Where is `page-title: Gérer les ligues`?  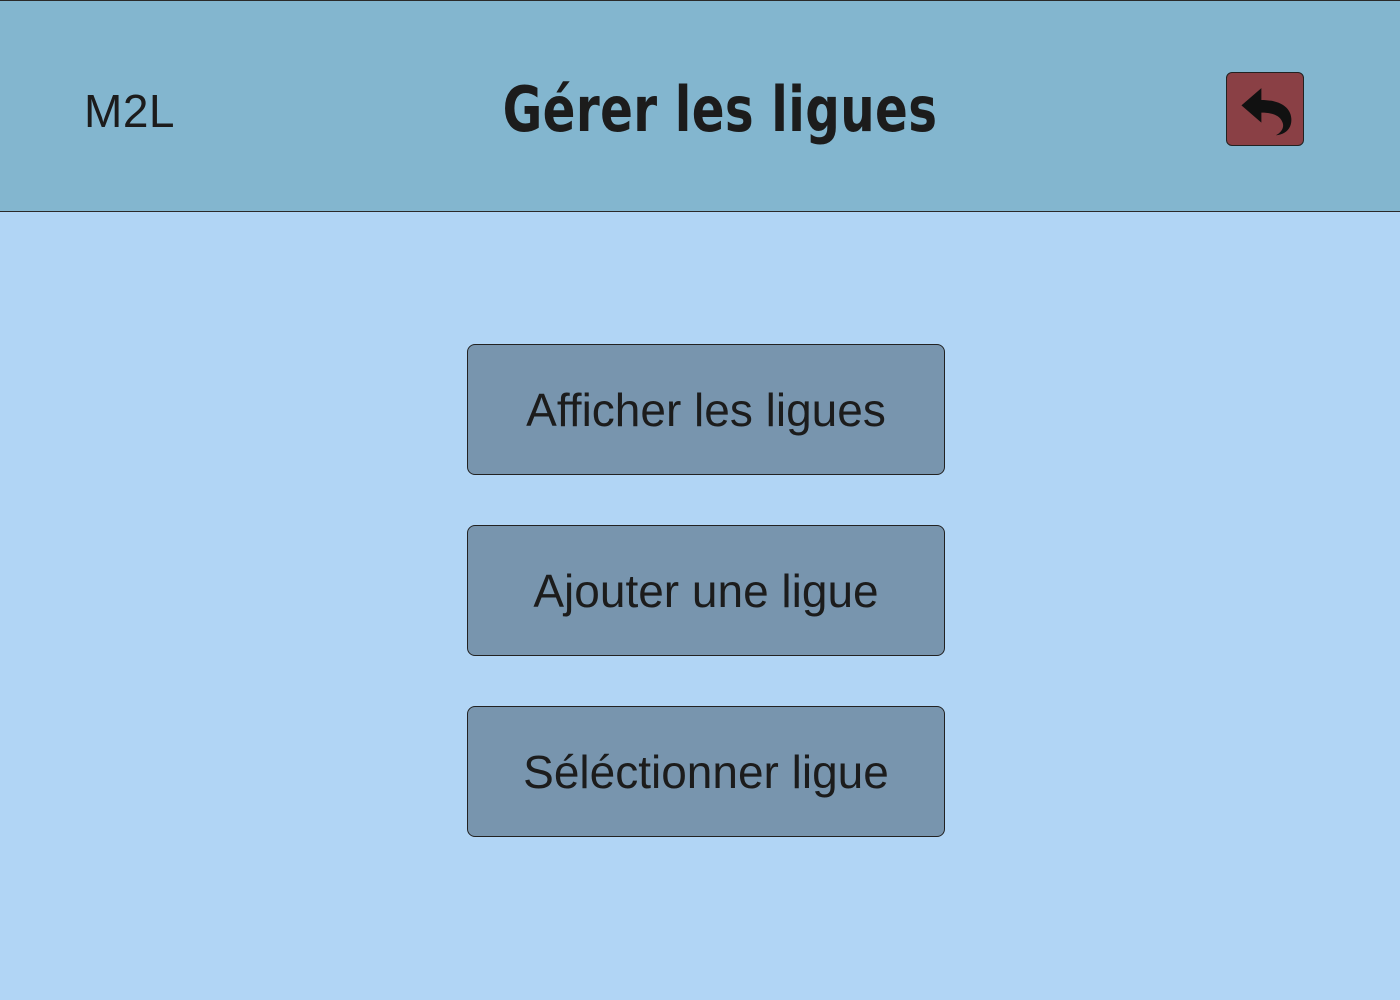
page-title: Gérer les ligues is located at coordinates (720, 109).